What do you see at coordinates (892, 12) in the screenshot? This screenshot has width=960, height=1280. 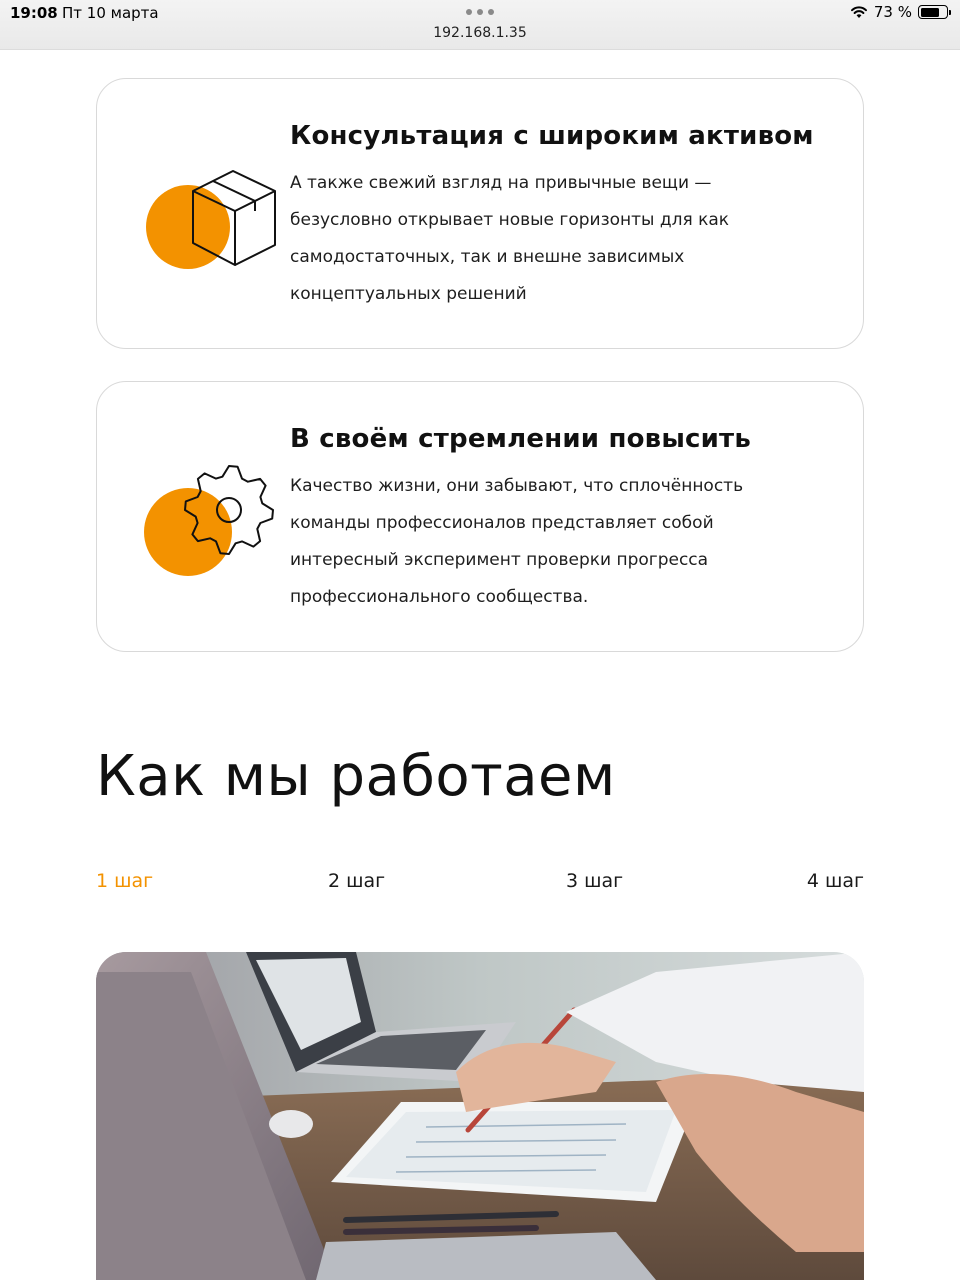 I see `battery-percent: 73 %` at bounding box center [892, 12].